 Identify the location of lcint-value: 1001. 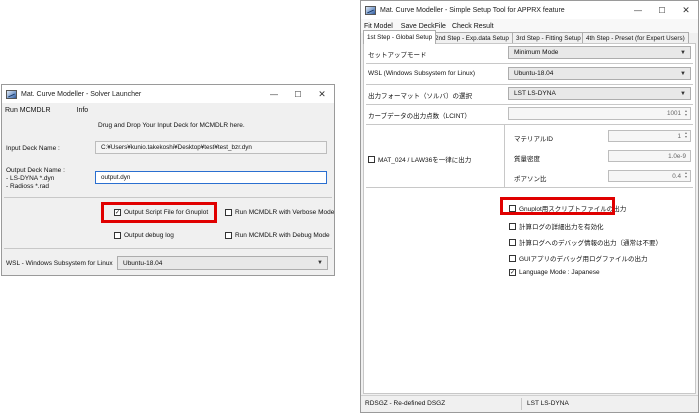
(673, 113).